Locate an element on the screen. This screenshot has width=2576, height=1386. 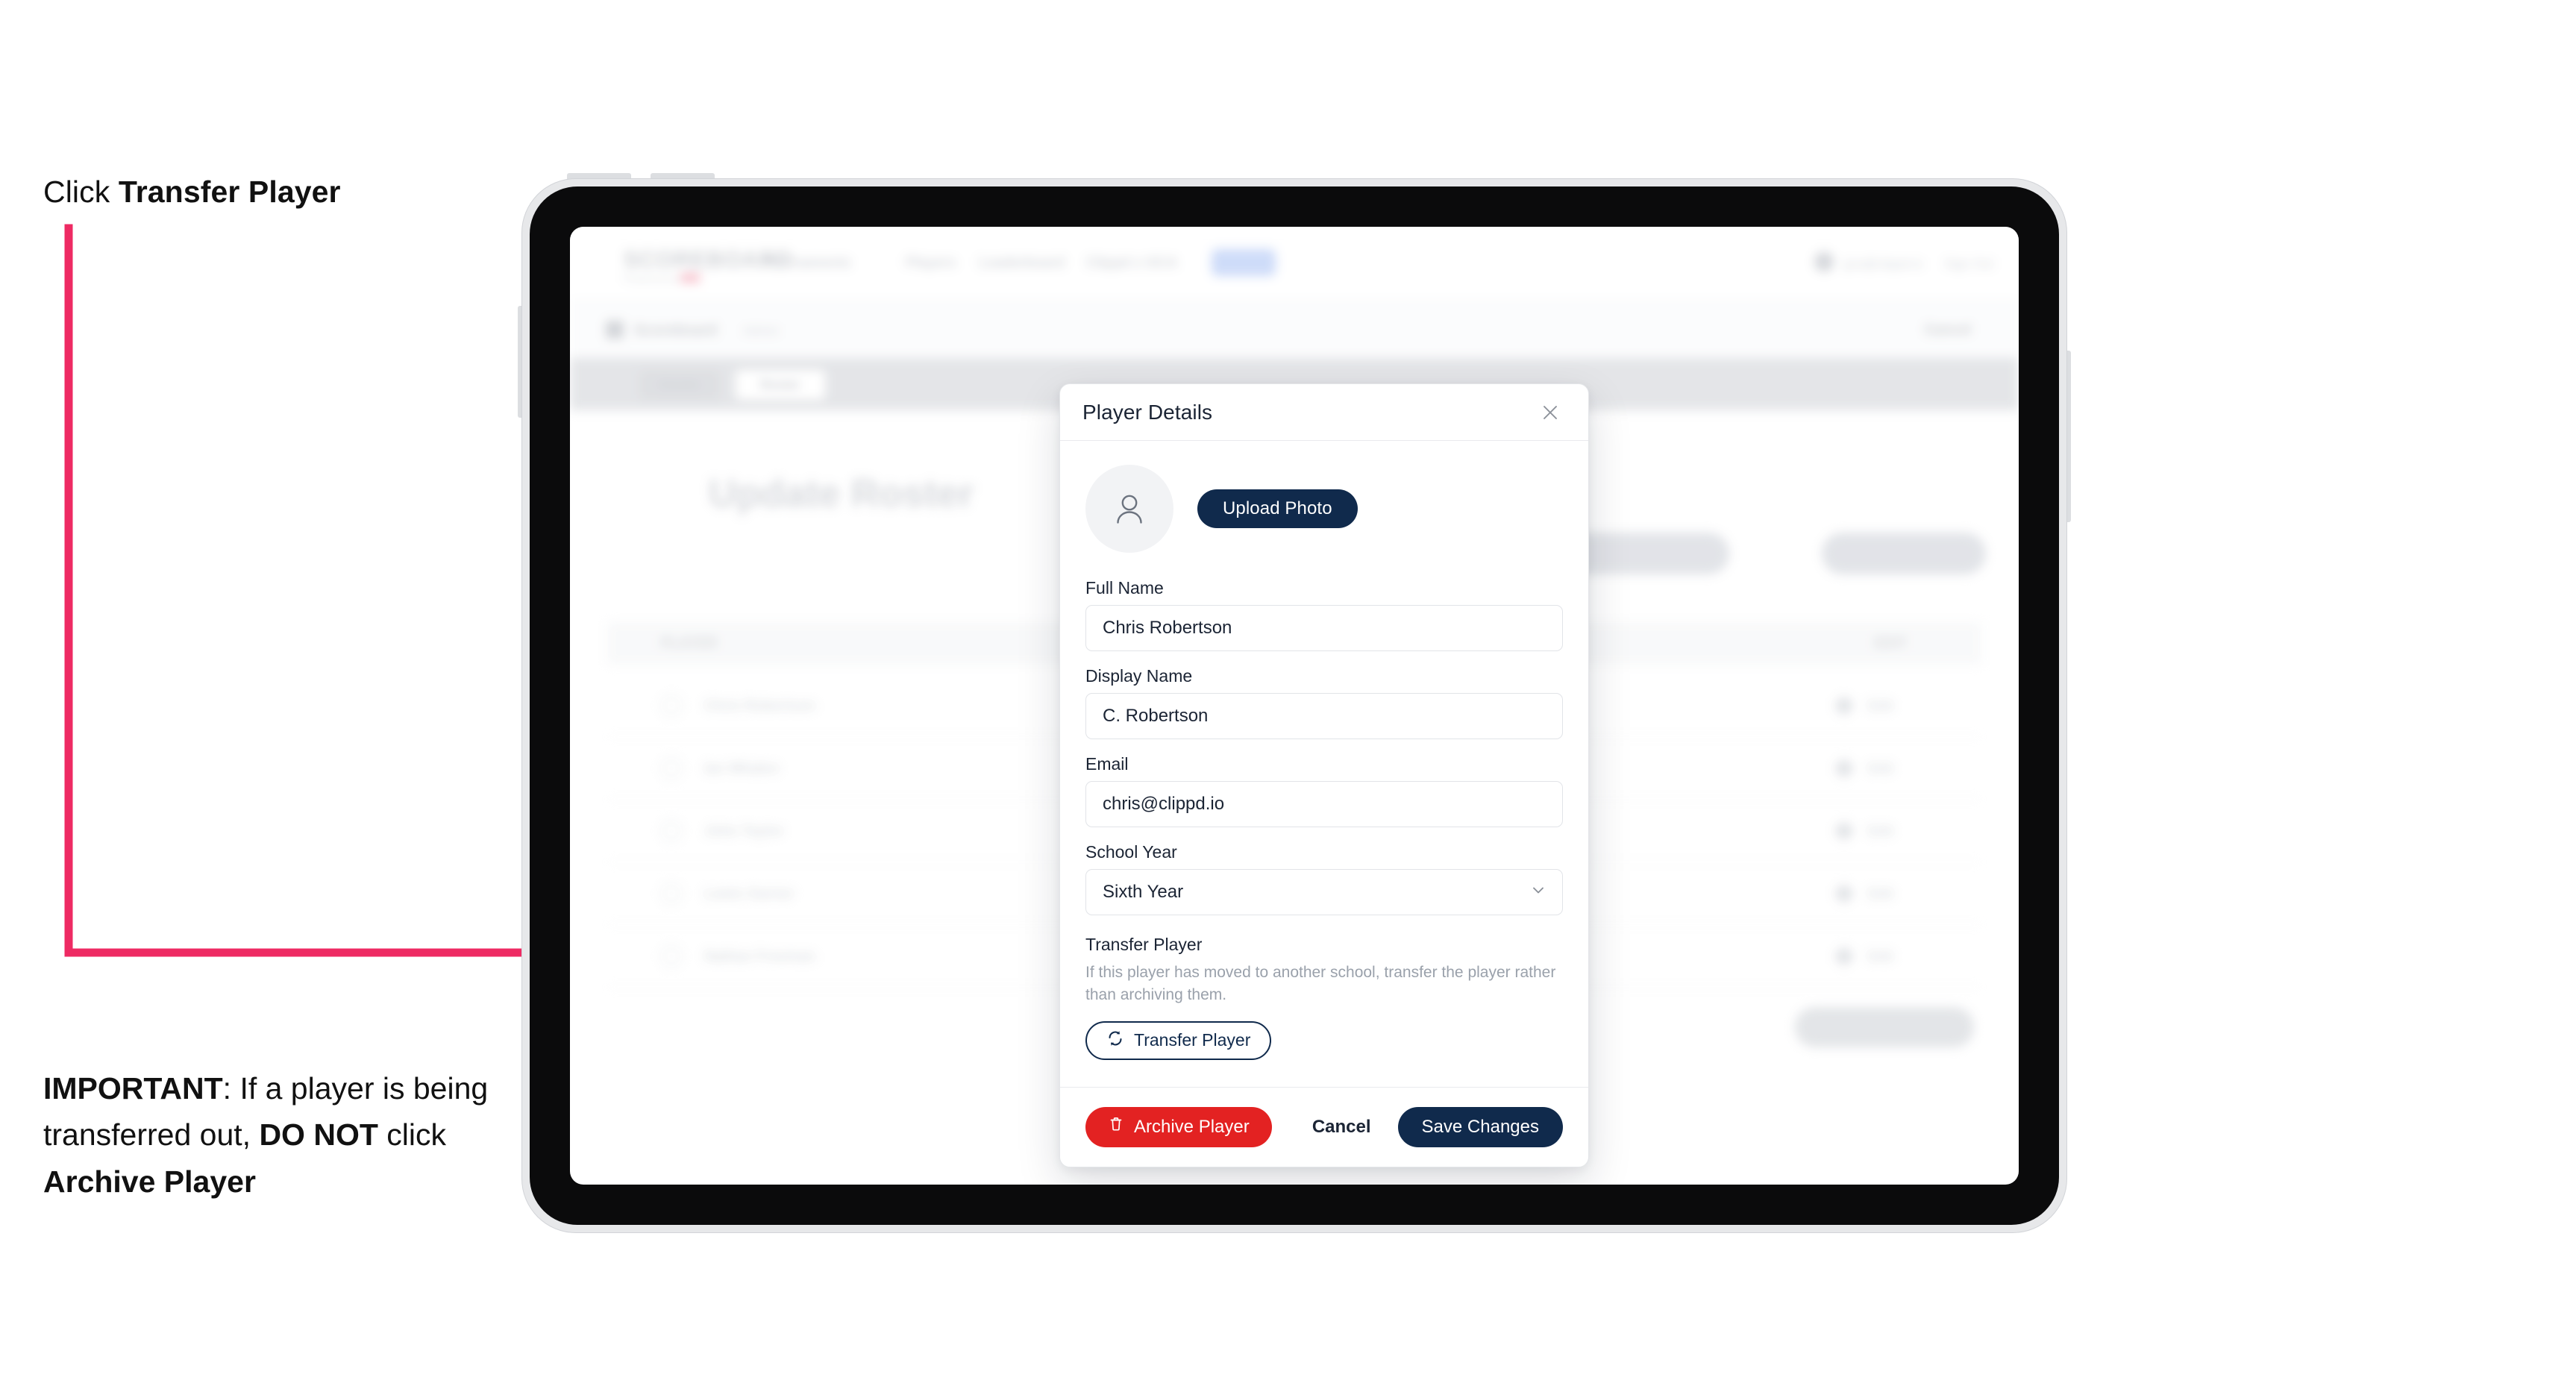
transfer-section-title: Transfer Player is located at coordinates (1144, 945).